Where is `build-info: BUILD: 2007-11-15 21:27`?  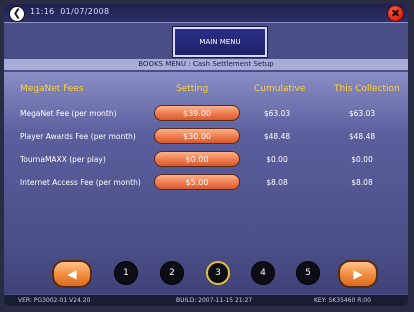
build-info: BUILD: 2007-11-15 21:27 is located at coordinates (214, 300).